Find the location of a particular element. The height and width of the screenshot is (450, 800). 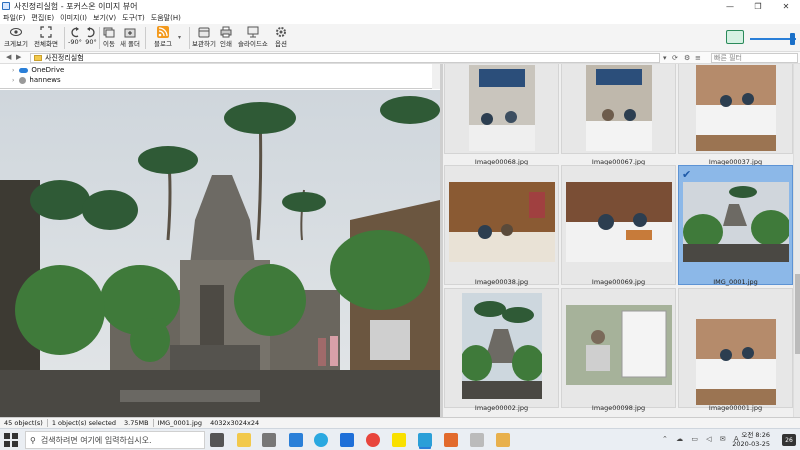

tree-item-hannews: › hannews is located at coordinates (36, 80).